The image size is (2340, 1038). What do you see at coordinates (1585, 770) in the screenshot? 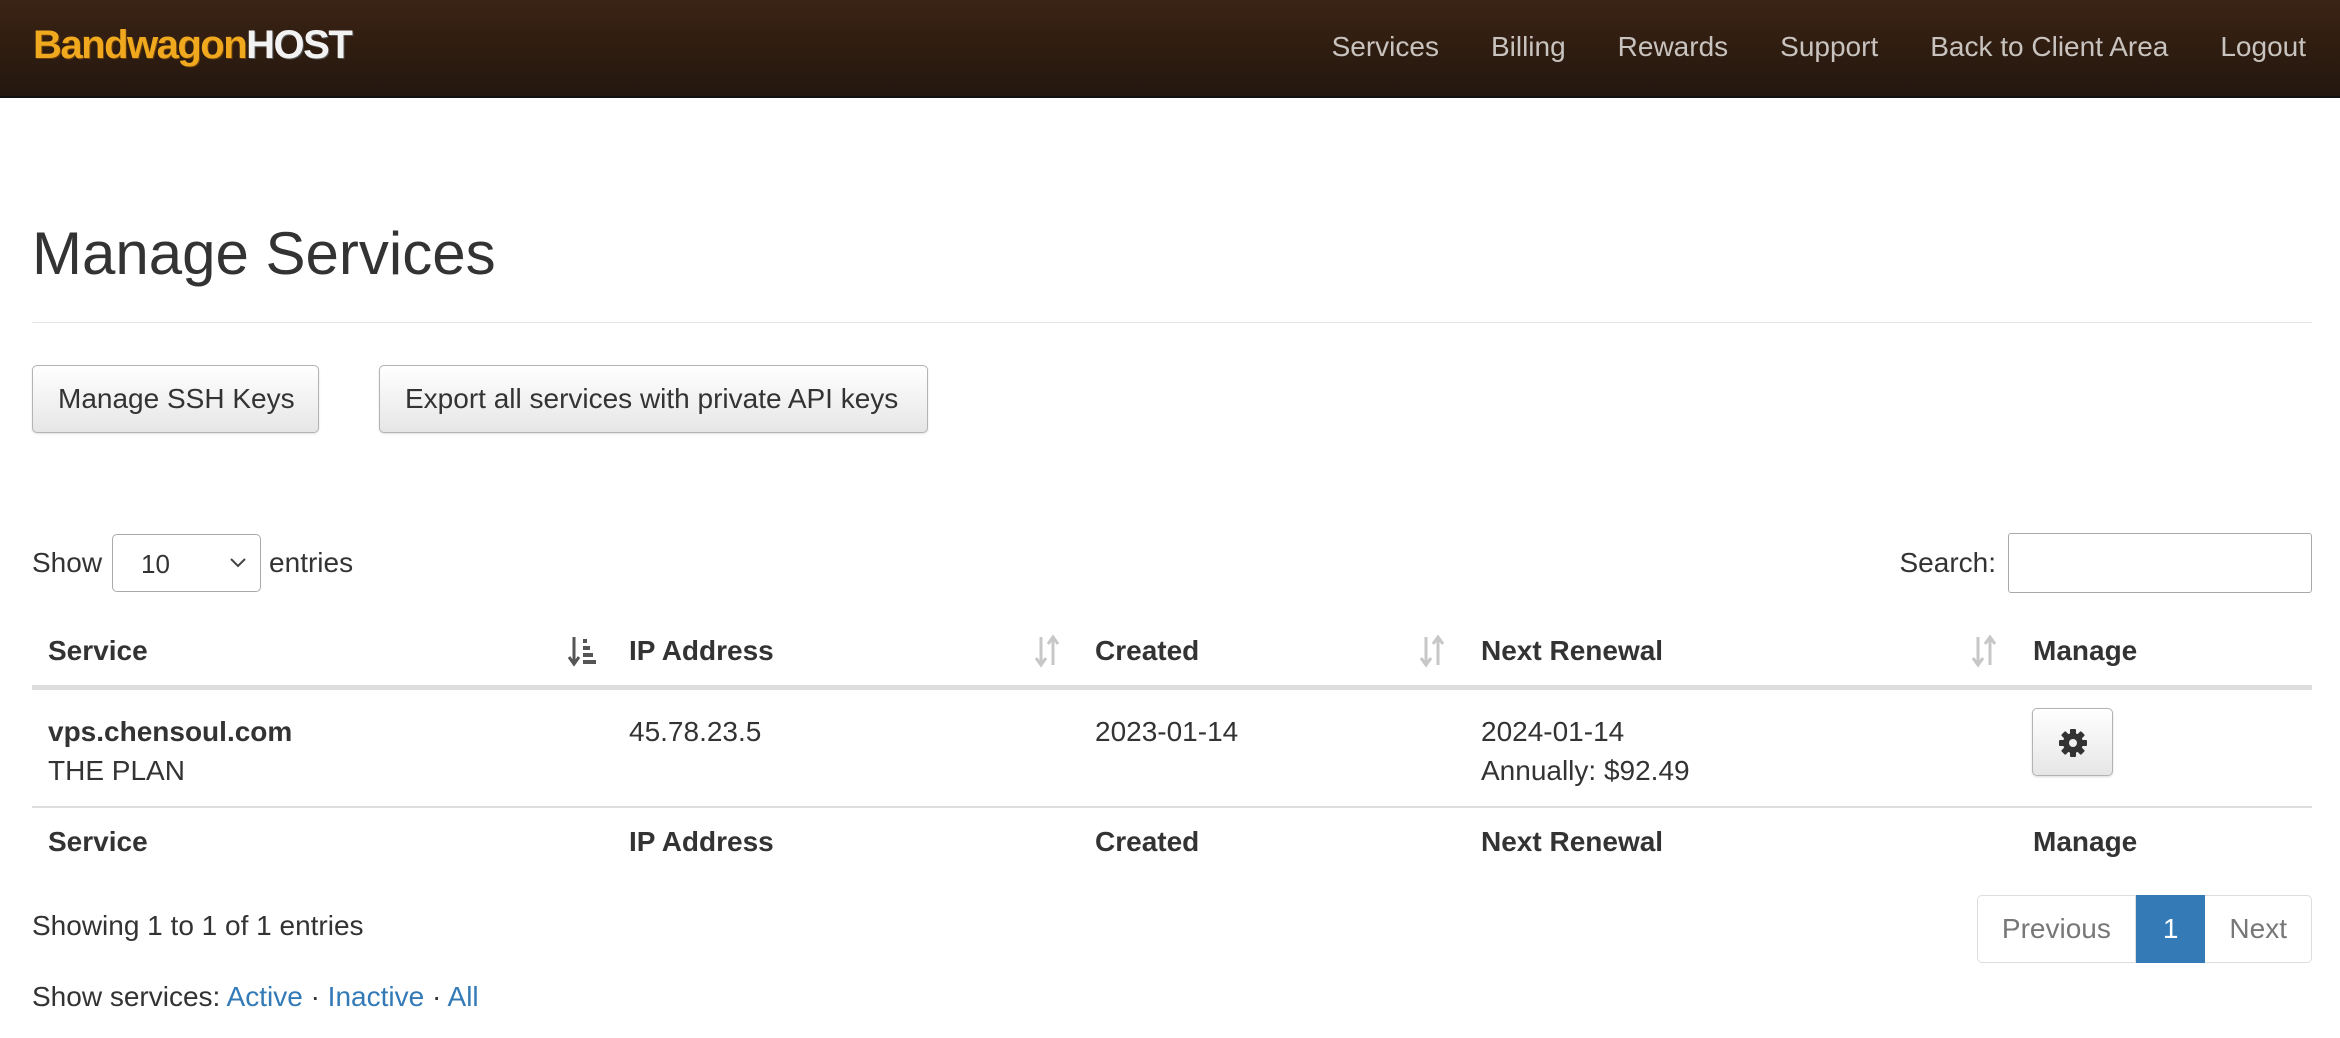
I see `billing-cycle: Annually: $92.49` at bounding box center [1585, 770].